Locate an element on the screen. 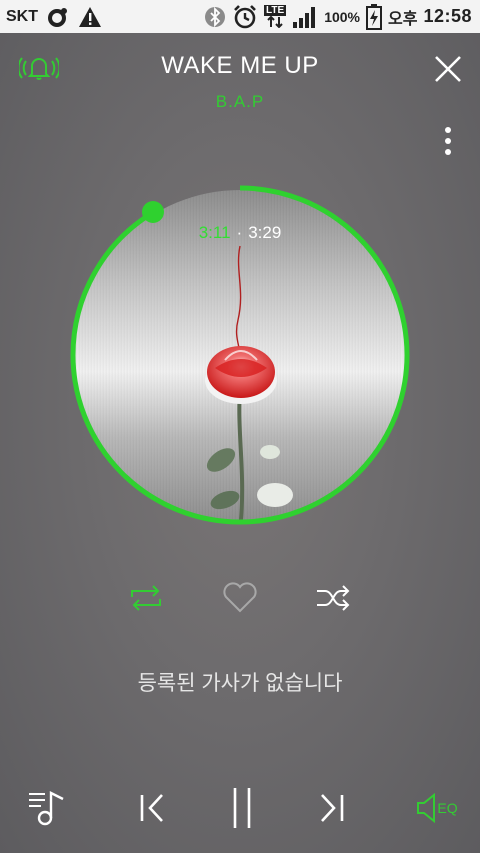  playlist-button is located at coordinates (47, 807).